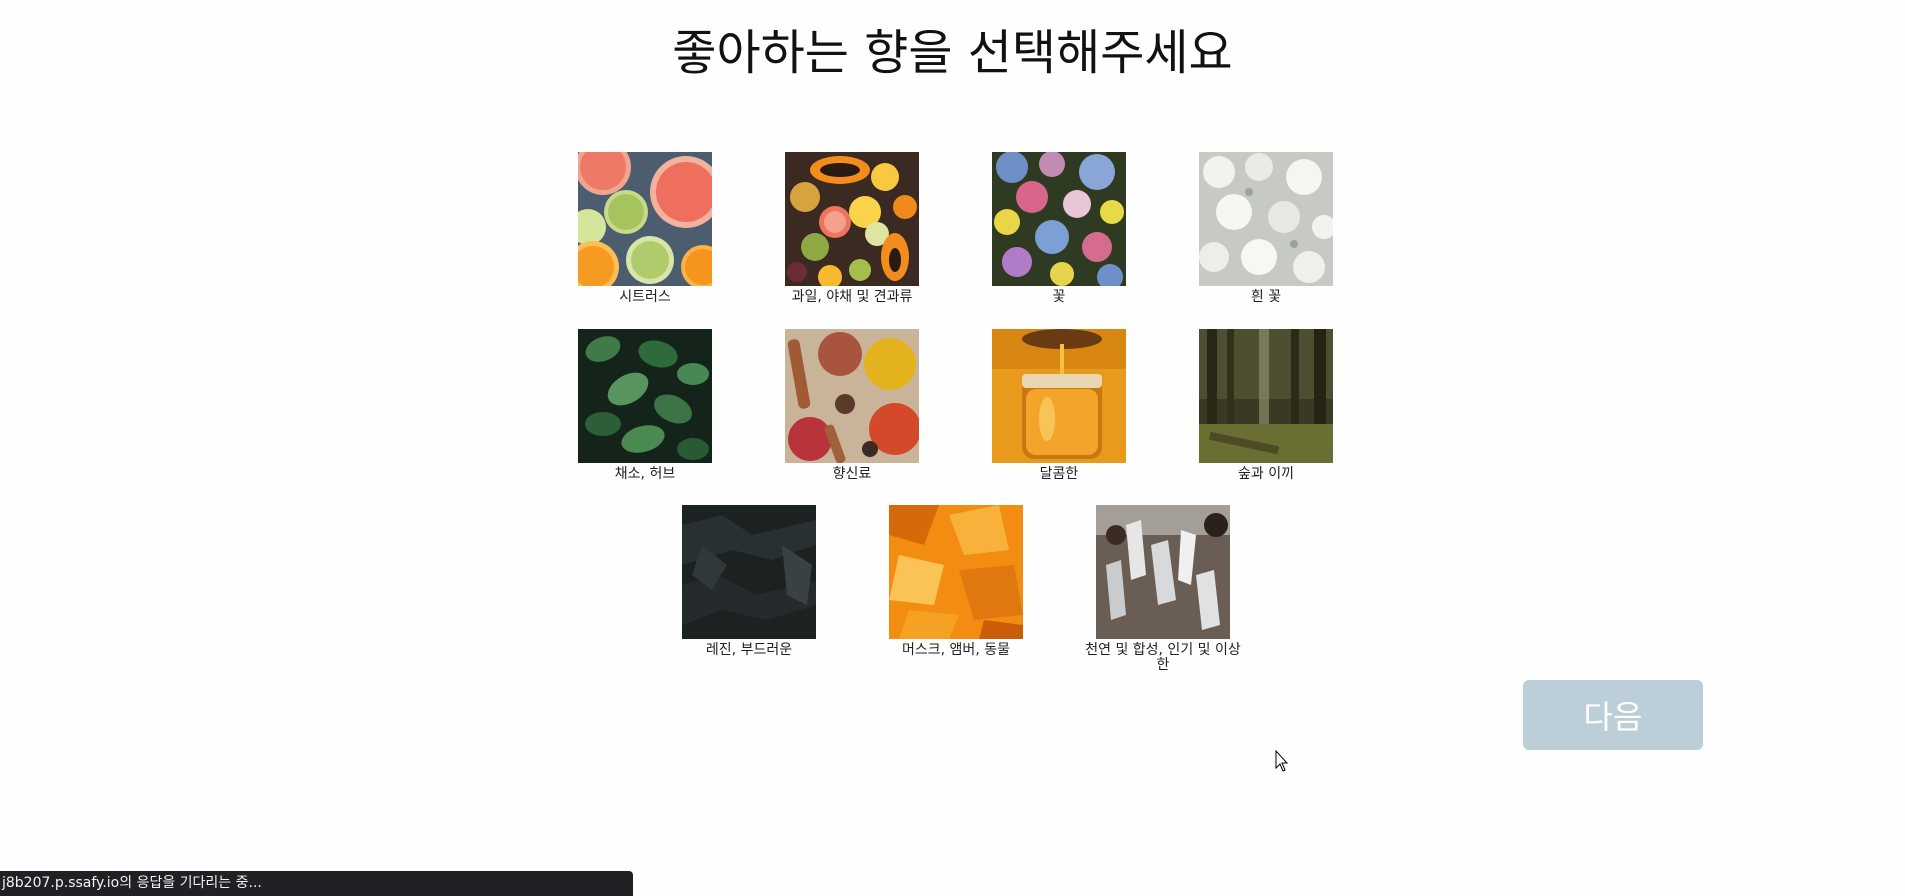 This screenshot has height=896, width=1905. I want to click on scent-option-fruits: 과일, 야채 및 견과류, so click(852, 228).